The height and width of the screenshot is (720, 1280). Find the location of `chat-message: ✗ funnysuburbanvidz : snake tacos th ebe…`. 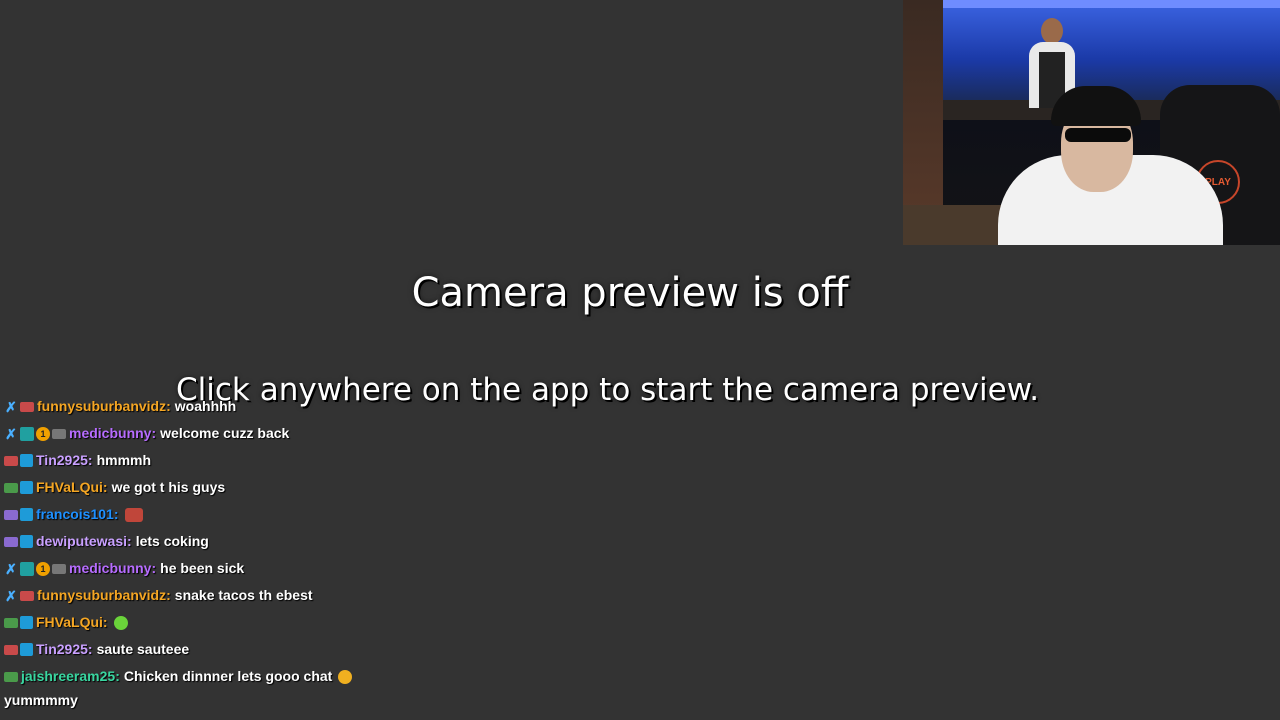

chat-message: ✗ funnysuburbanvidz : snake tacos th ebe… is located at coordinates (304, 595).